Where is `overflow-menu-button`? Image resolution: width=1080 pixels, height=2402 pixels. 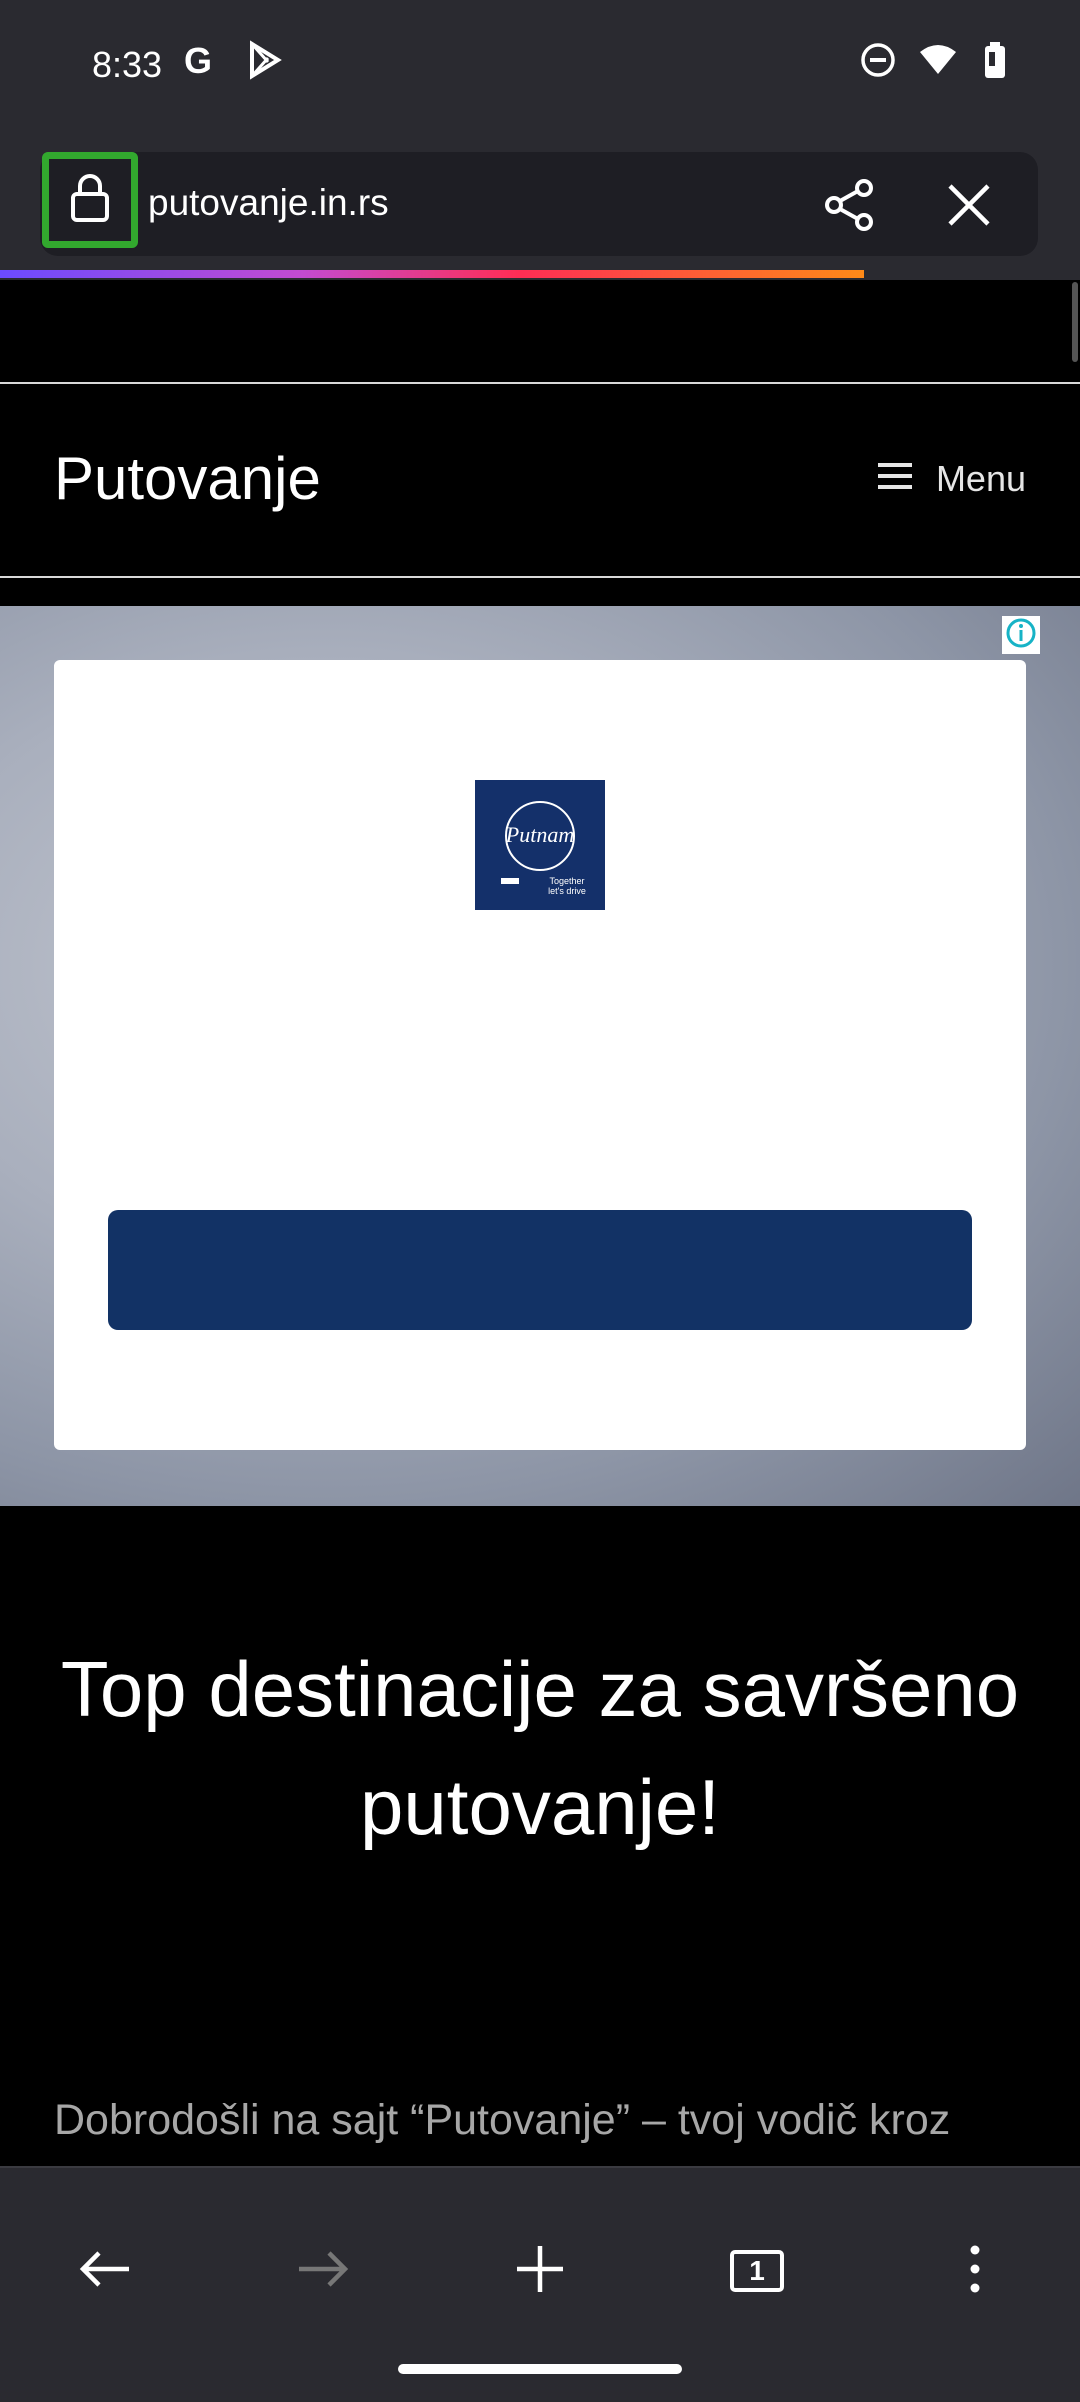 overflow-menu-button is located at coordinates (975, 2271).